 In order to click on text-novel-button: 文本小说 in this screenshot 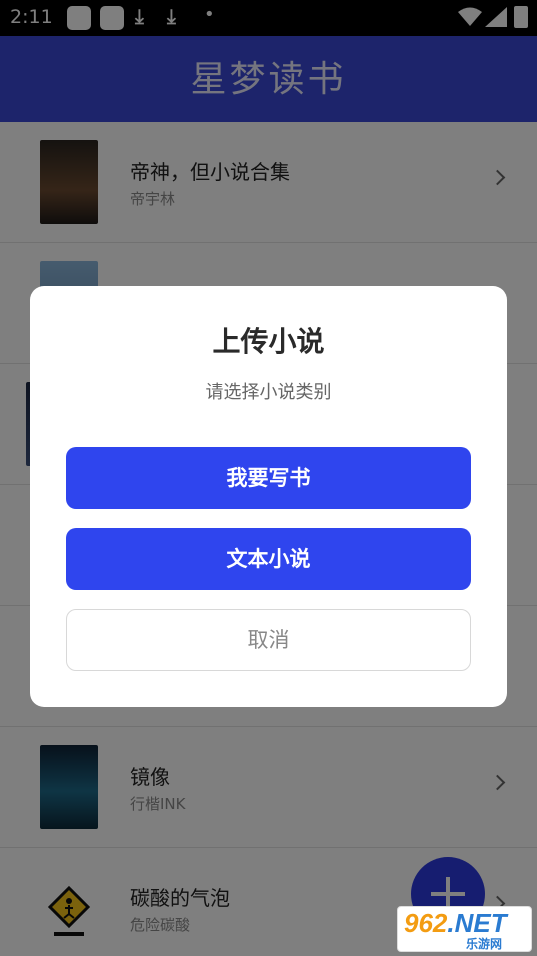, I will do `click(268, 559)`.